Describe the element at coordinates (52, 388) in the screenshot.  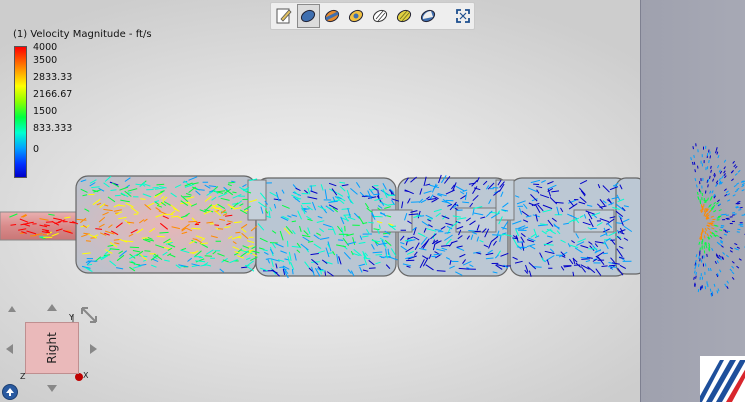
I see `arrow-down-icon` at that location.